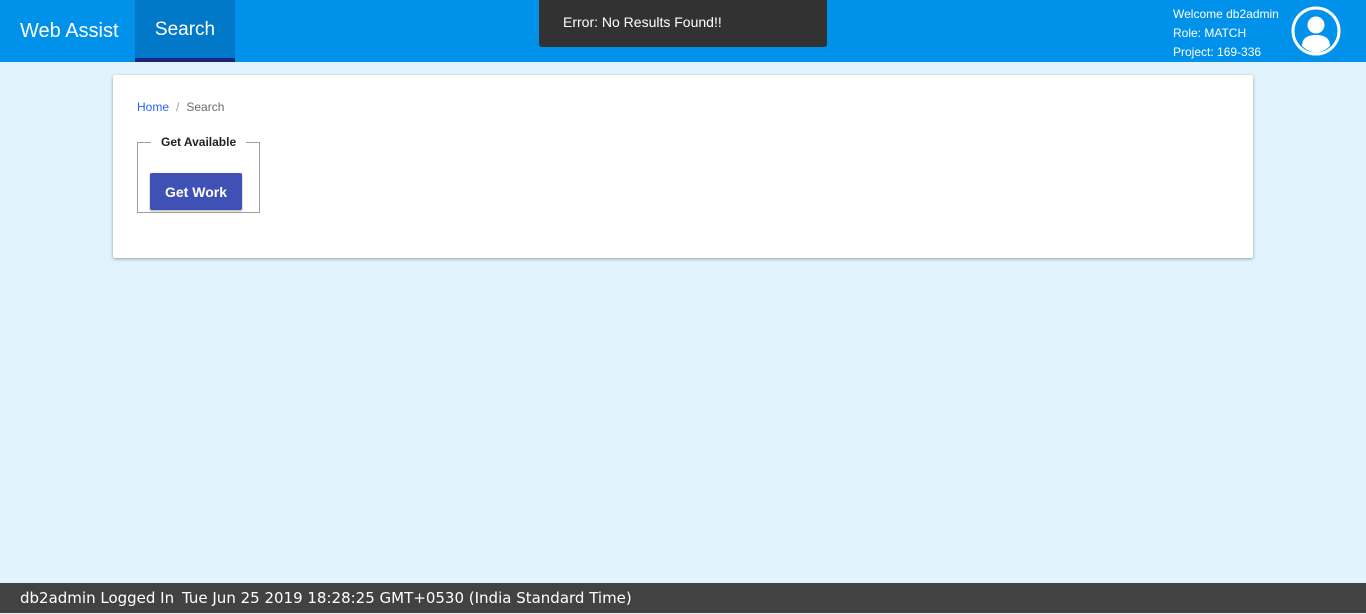 The image size is (1366, 614). What do you see at coordinates (1226, 14) in the screenshot?
I see `welcome-text: Welcome db2admin` at bounding box center [1226, 14].